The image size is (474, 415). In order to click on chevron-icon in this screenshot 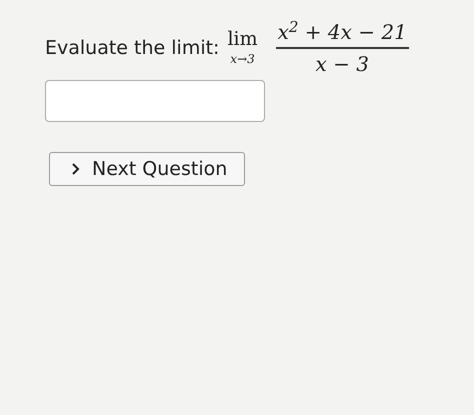, I will do `click(76, 169)`.